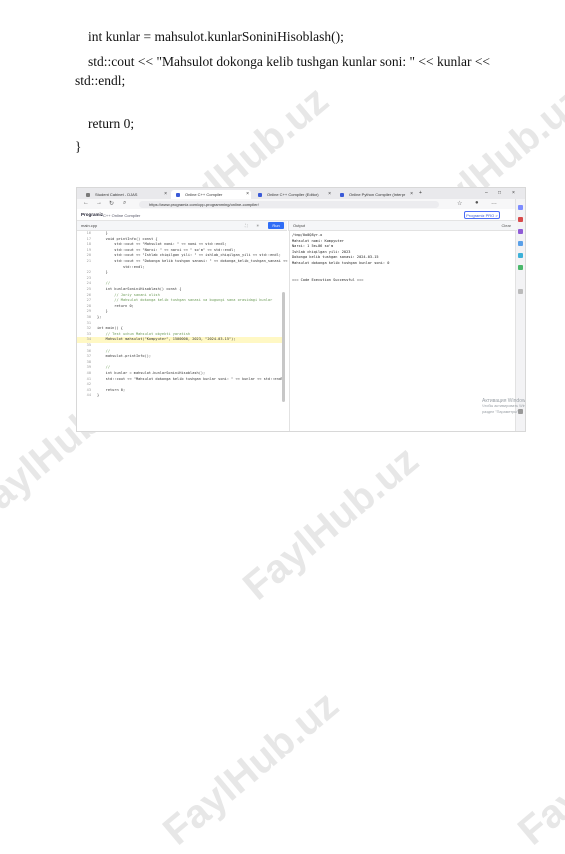 The width and height of the screenshot is (565, 854). Describe the element at coordinates (121, 266) in the screenshot. I see `editor-line-text: std::endl;` at that location.